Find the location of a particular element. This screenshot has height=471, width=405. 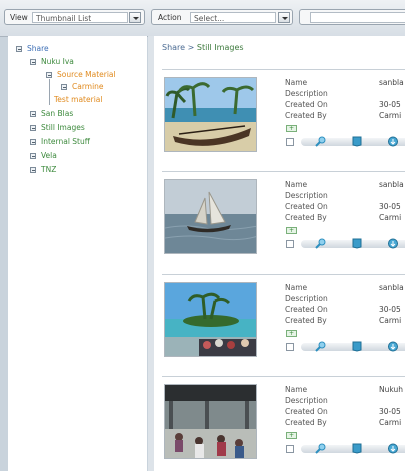

tree-item-label: San Blas is located at coordinates (57, 113).